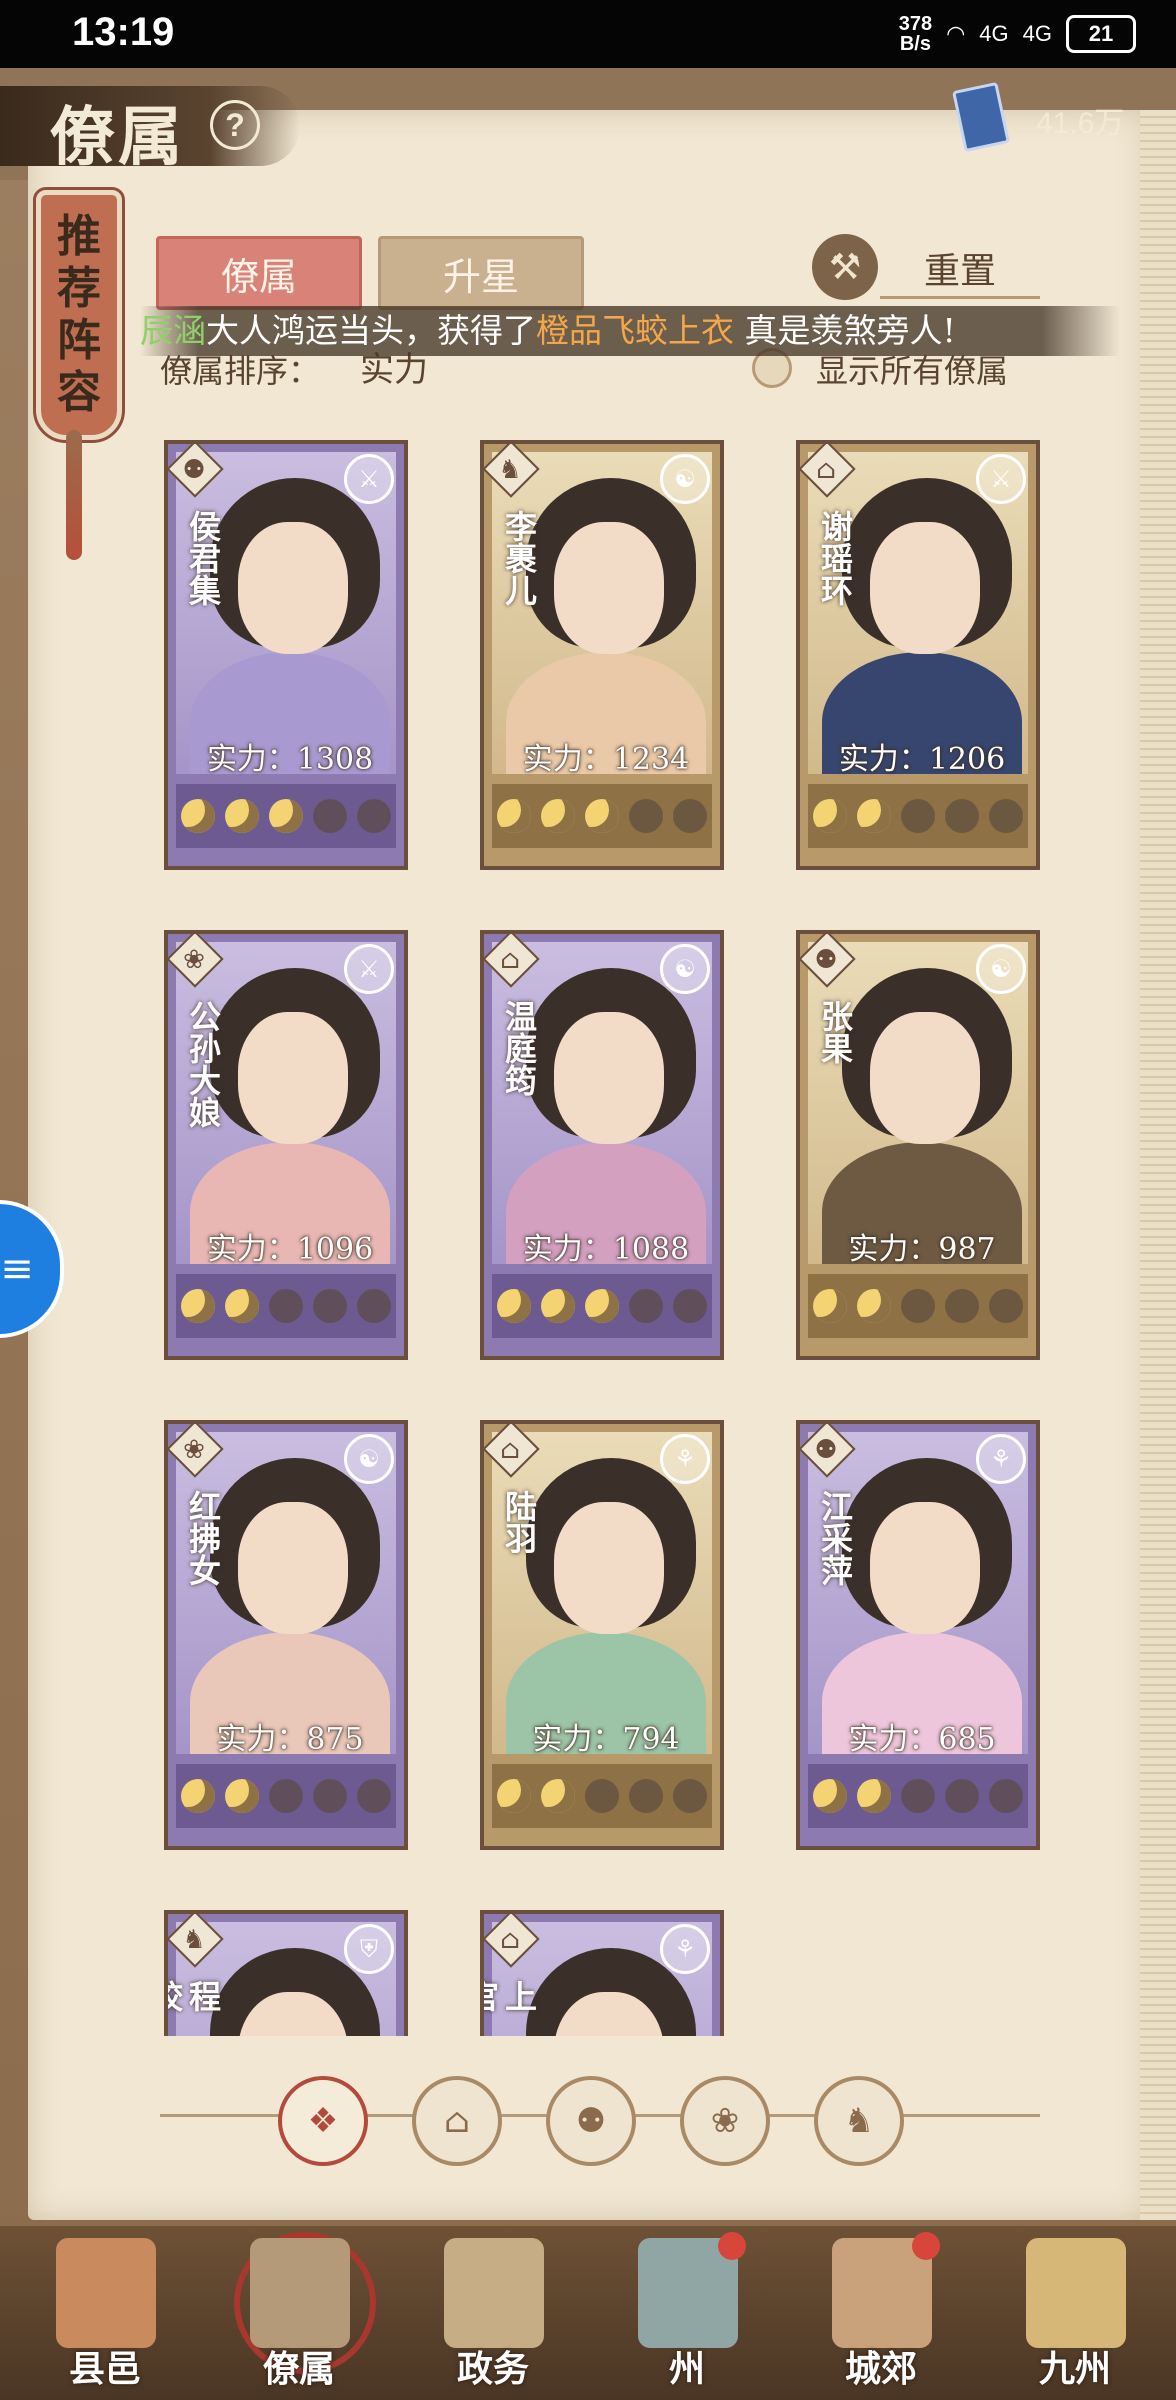 The height and width of the screenshot is (2400, 1176). I want to click on nav-label: 州, so click(686, 2369).